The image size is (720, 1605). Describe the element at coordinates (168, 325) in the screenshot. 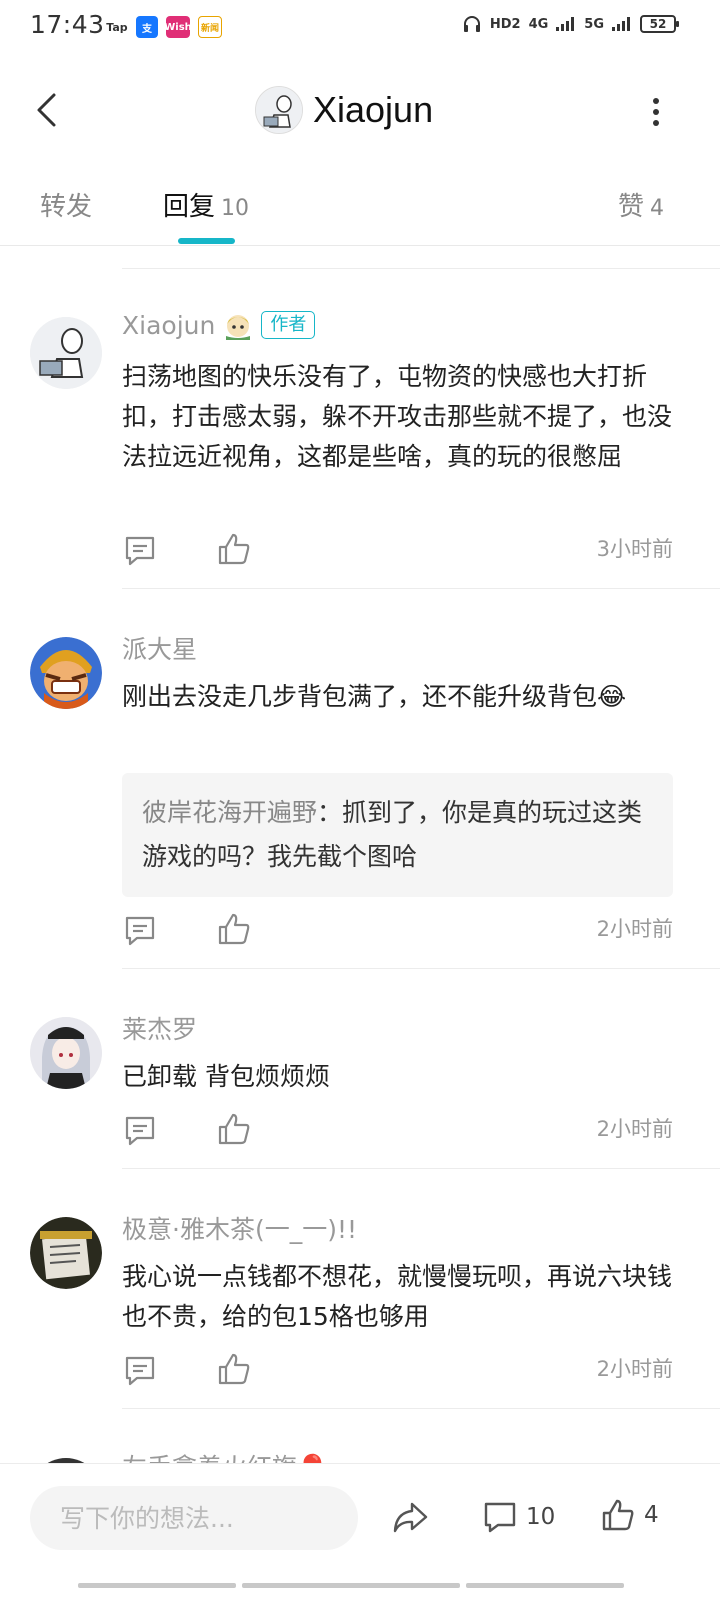

I see `comment-username: Xiaojun` at that location.